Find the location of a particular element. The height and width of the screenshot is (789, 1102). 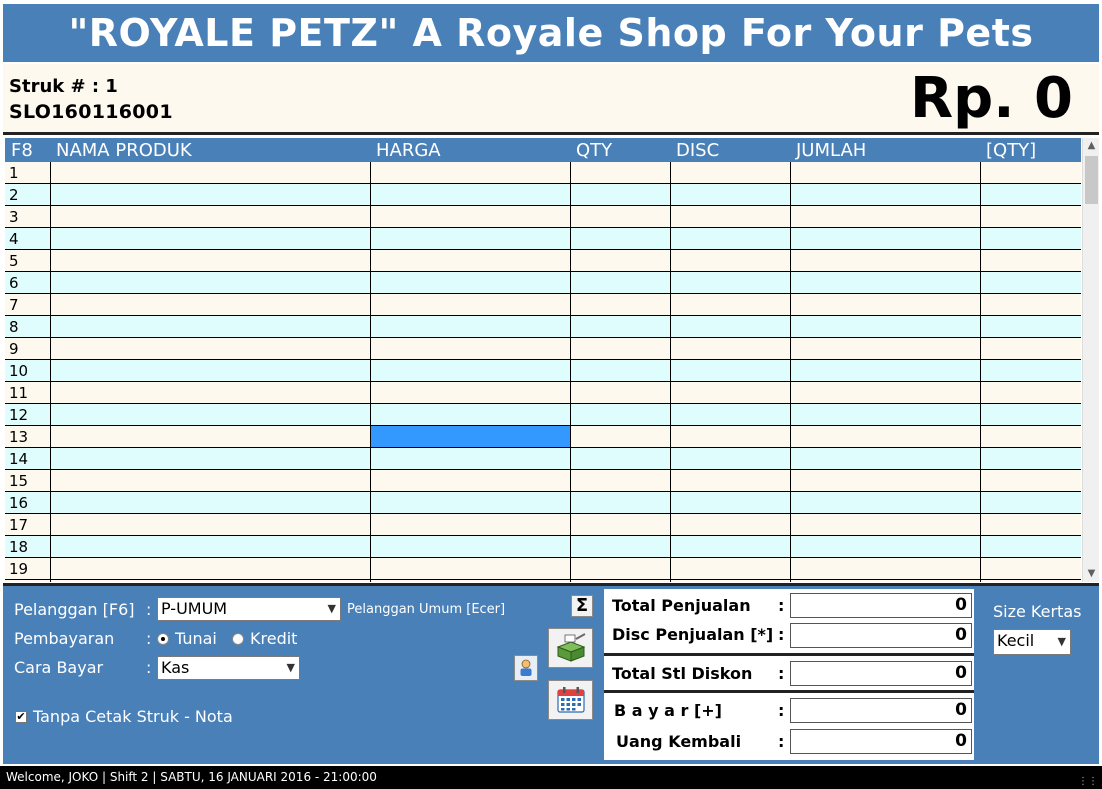

header-divider is located at coordinates (551, 133).